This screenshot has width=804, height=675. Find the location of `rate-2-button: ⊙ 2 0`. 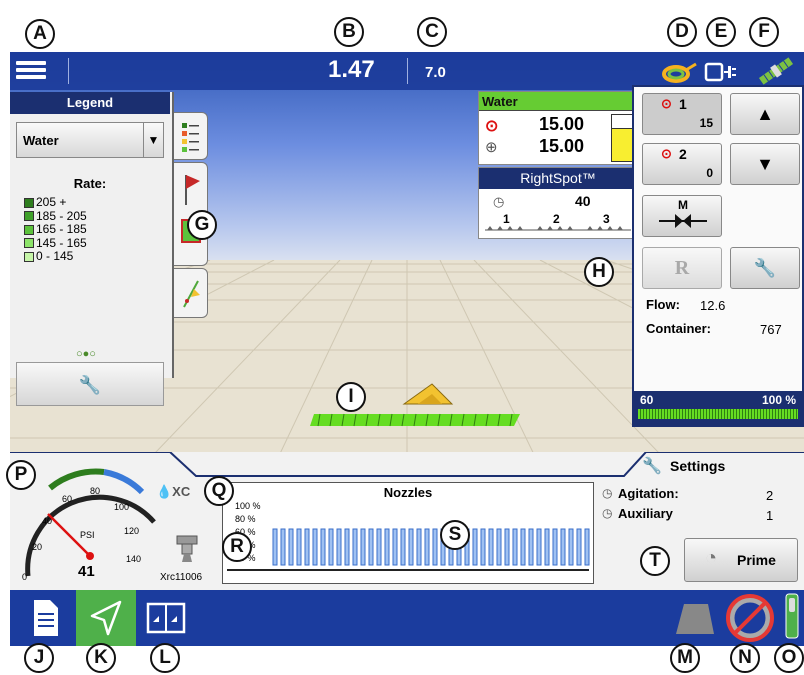

rate-2-button: ⊙ 2 0 is located at coordinates (682, 164).